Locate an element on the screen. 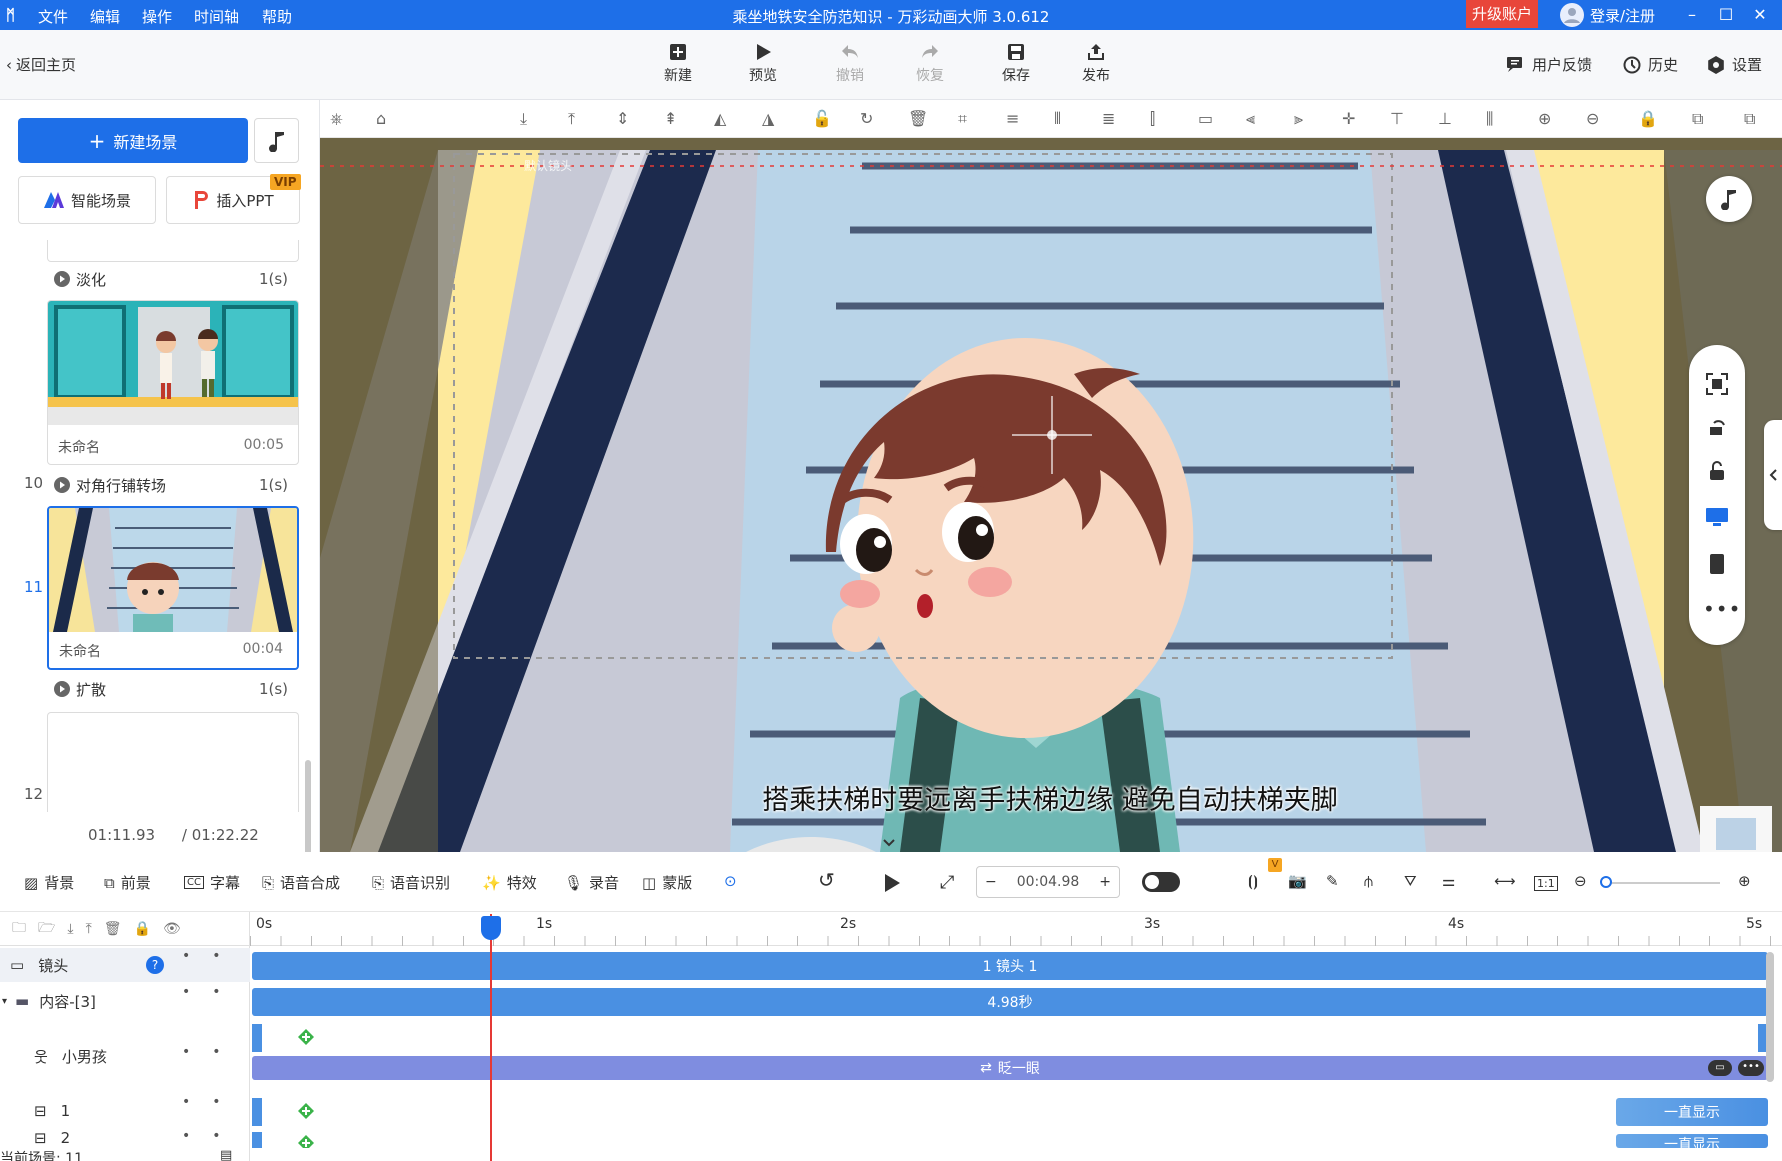 This screenshot has width=1782, height=1161. timeline-scrollbar is located at coordinates (1770, 1017).